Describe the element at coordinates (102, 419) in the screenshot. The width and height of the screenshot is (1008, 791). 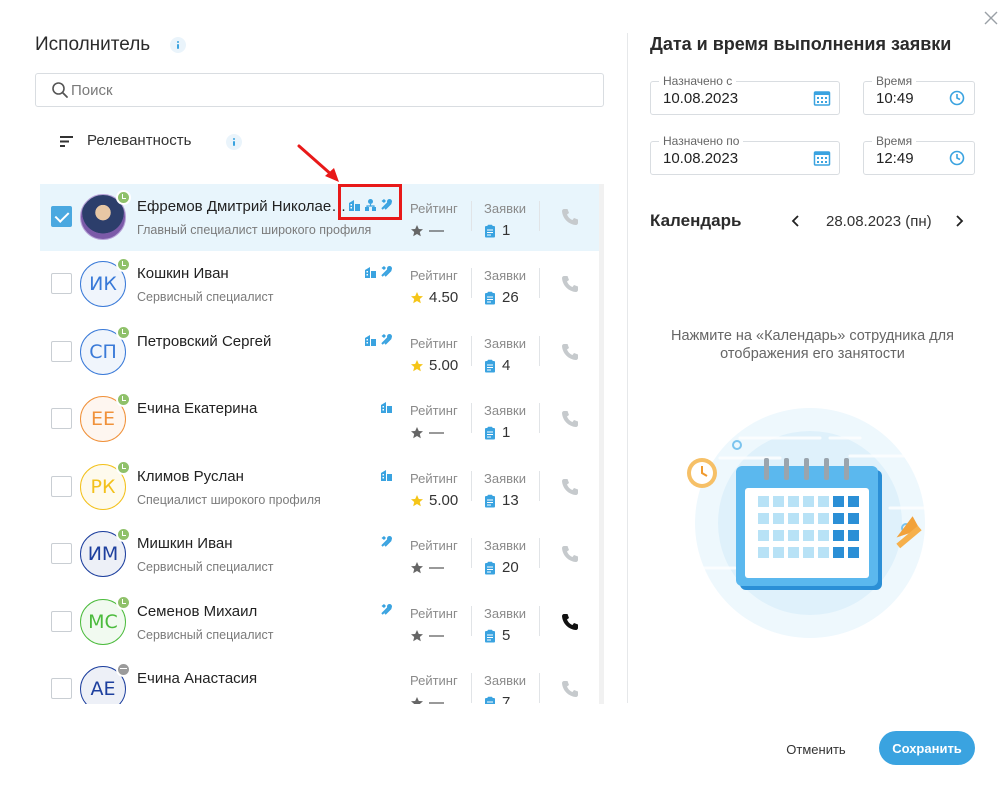
I see `avatar-initials: ЕЕ` at that location.